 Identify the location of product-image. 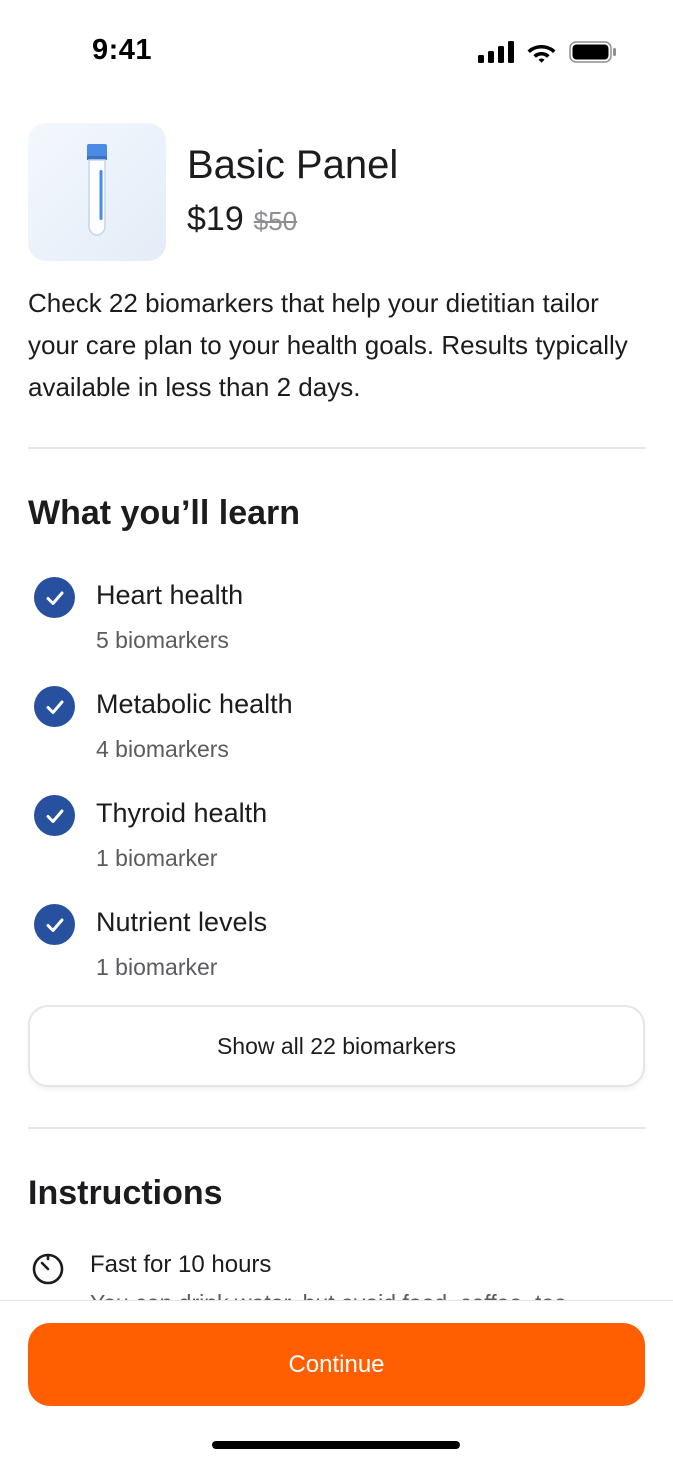
(97, 192).